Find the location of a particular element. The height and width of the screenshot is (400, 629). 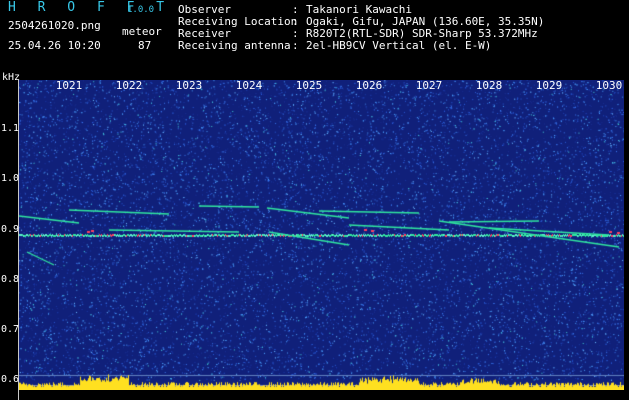

date-time: 25.04.26 10:20 is located at coordinates (54, 45).